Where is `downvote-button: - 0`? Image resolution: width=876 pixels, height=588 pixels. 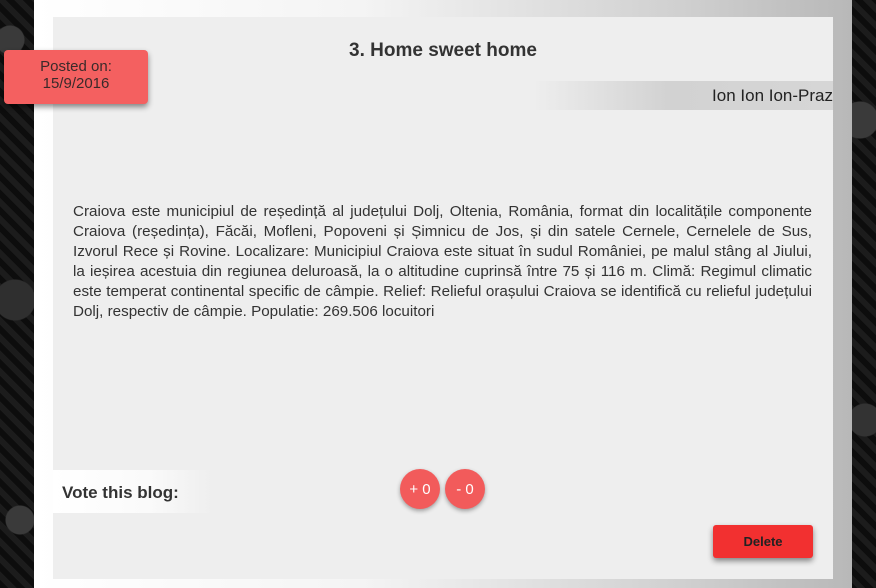
downvote-button: - 0 is located at coordinates (465, 489).